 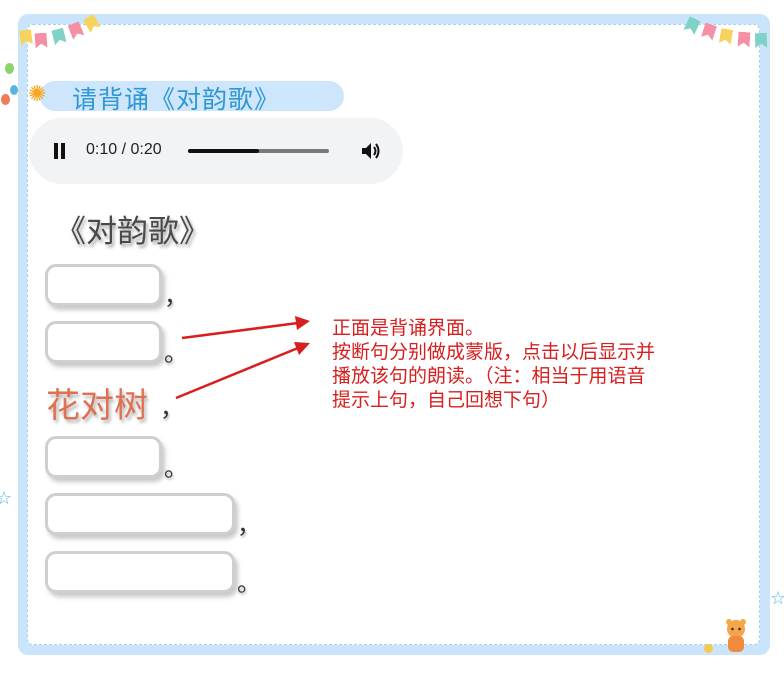 I want to click on annotation-line-2: 按断句分别做成蒙版，点击以后显示并, so click(x=494, y=352).